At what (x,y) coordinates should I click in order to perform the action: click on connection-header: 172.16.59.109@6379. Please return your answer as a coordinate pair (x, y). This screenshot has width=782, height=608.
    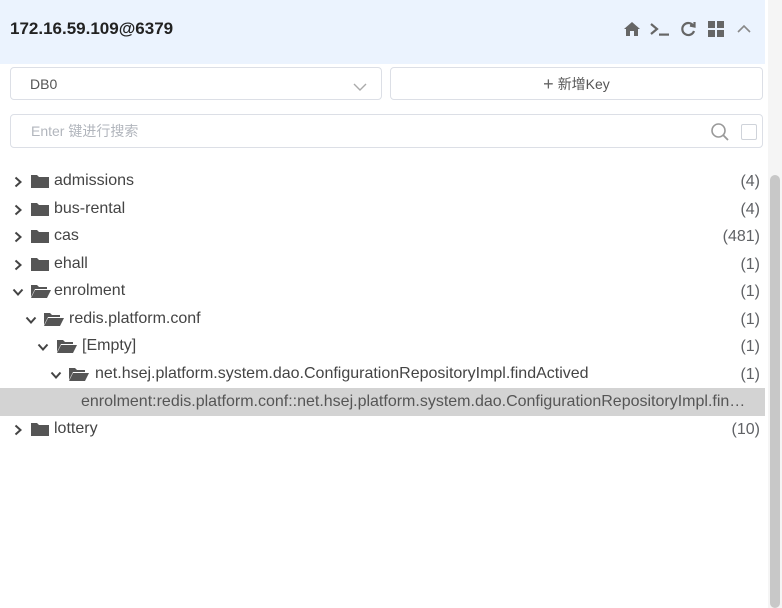
    Looking at the image, I should click on (382, 32).